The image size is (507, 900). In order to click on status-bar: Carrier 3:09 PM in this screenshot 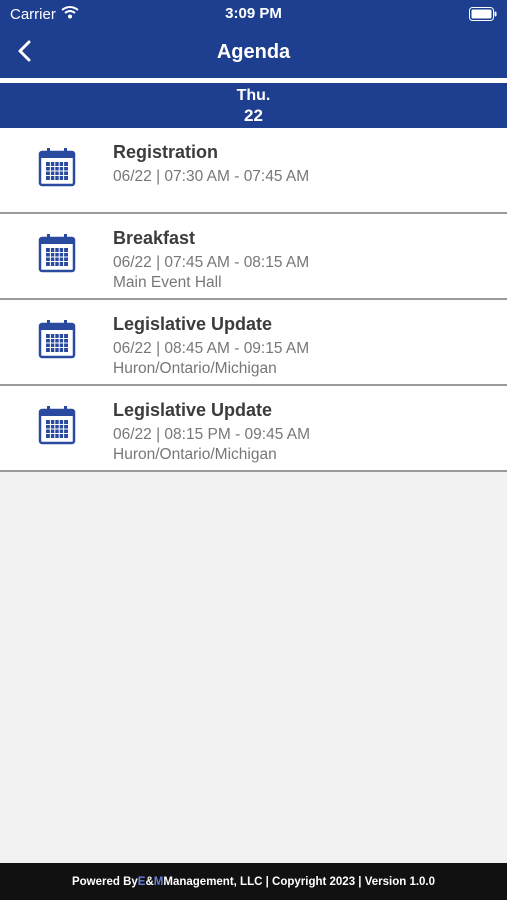, I will do `click(253, 14)`.